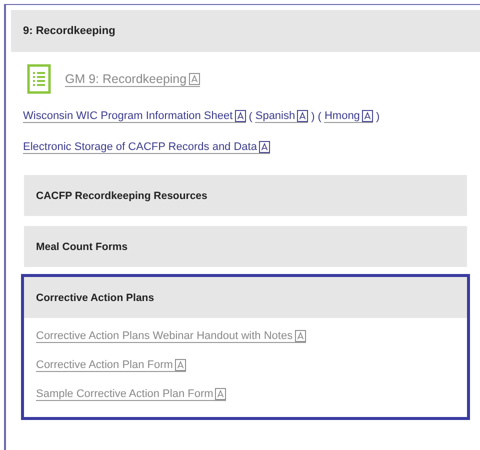 The height and width of the screenshot is (450, 480). What do you see at coordinates (131, 394) in the screenshot?
I see `document-link: Sample Corrective Action Plan Form` at bounding box center [131, 394].